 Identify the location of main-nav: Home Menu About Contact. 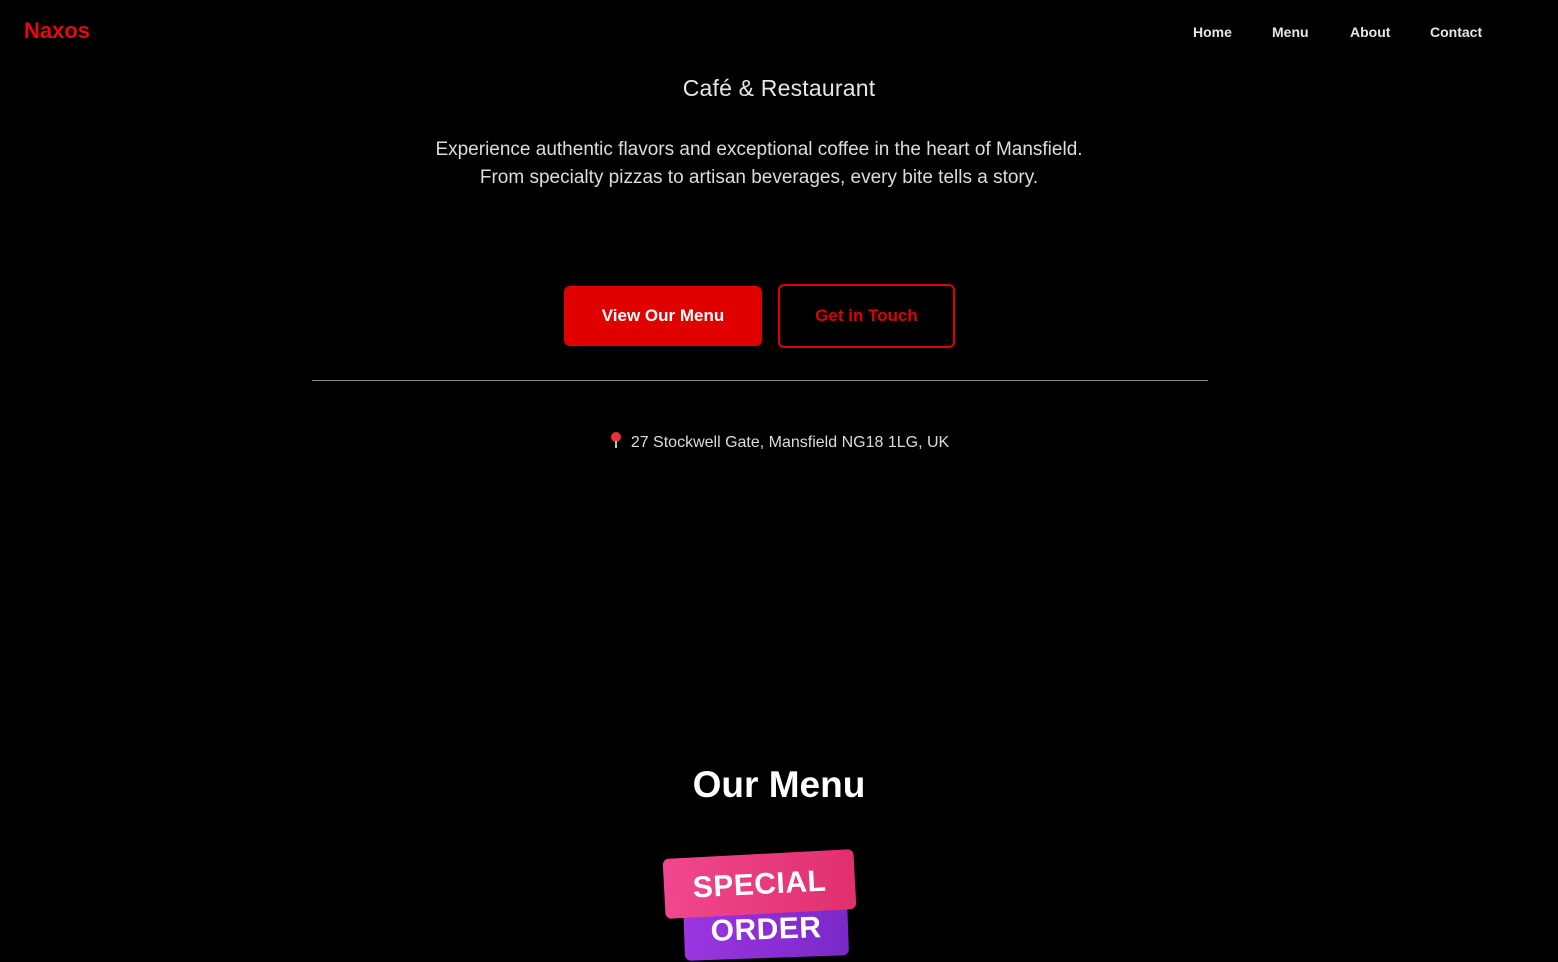
(779, 32).